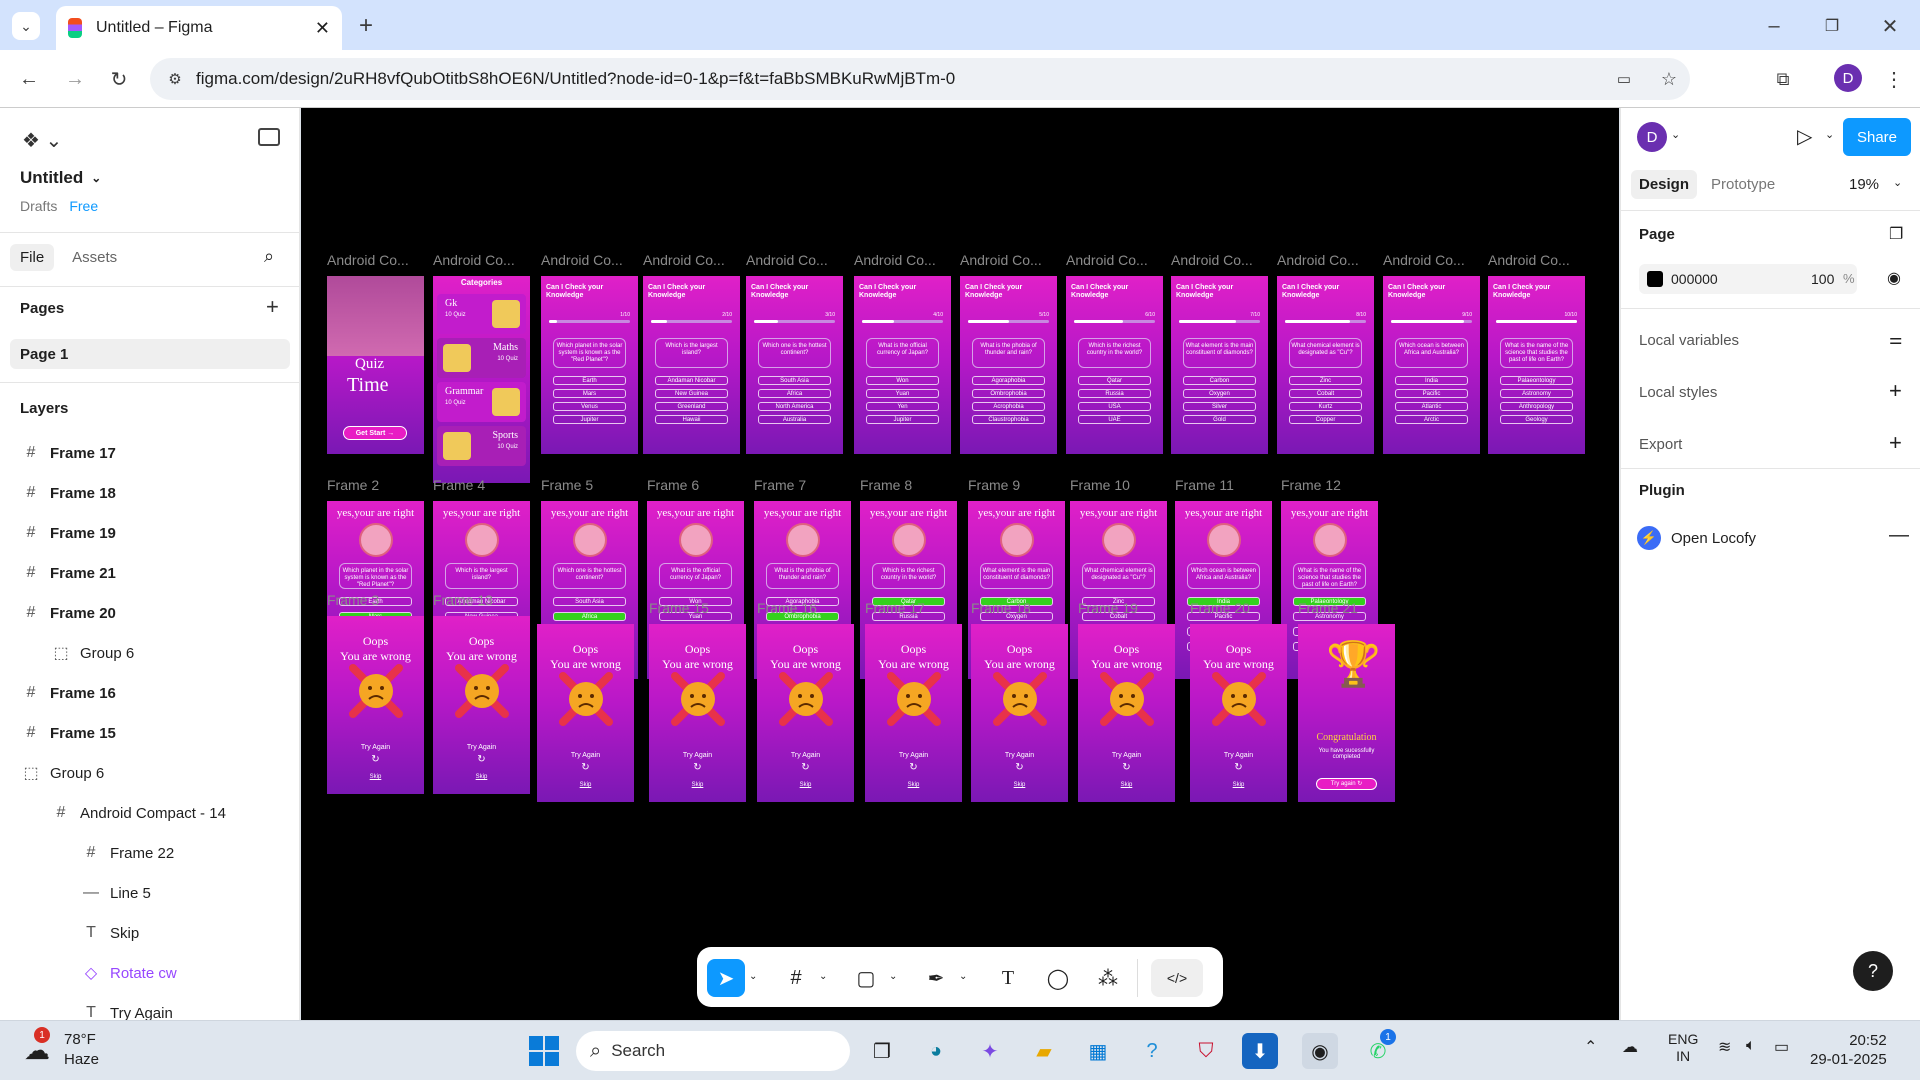  I want to click on answer-option: USA, so click(1114, 406).